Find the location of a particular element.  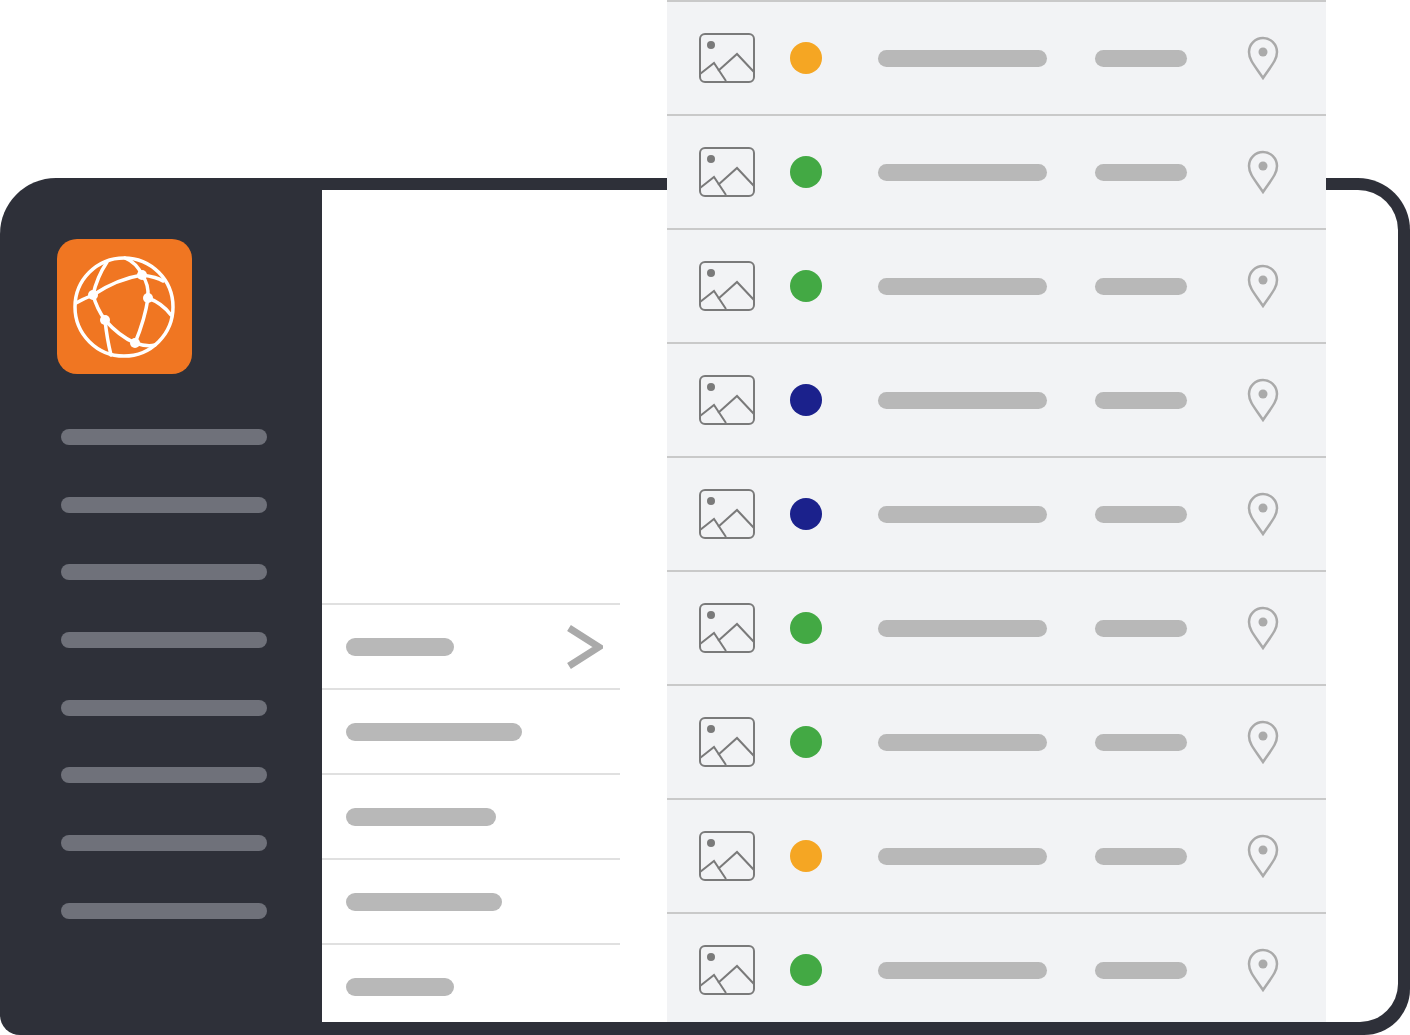

chevron-right-icon is located at coordinates (584, 646).